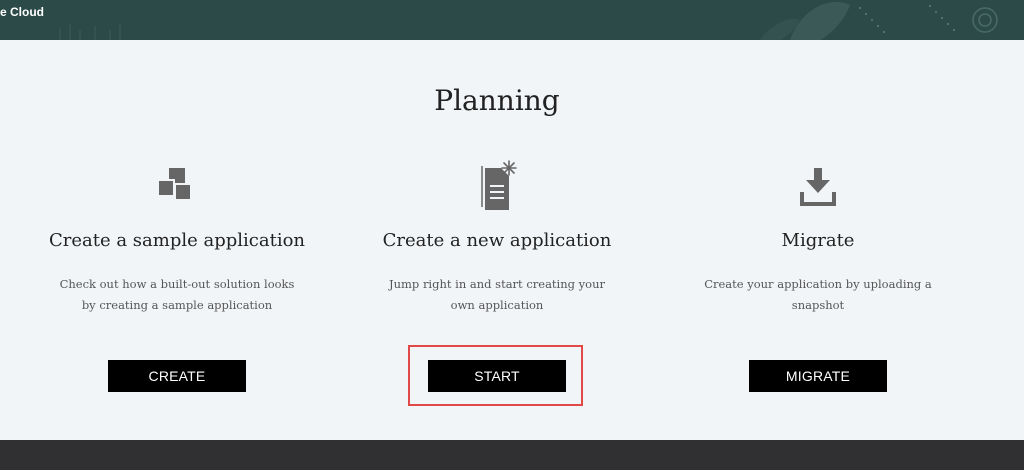  I want to click on card-title: Create a new application, so click(497, 240).